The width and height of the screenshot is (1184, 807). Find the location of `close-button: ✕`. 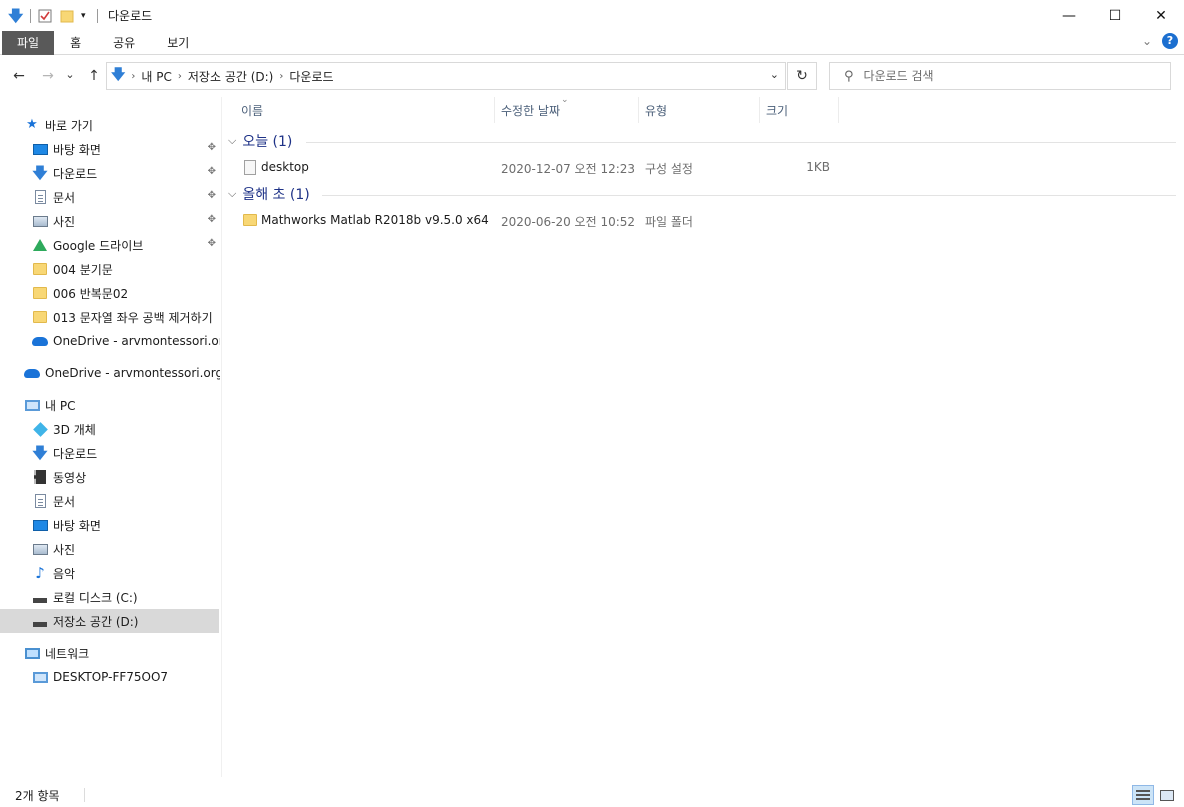

close-button: ✕ is located at coordinates (1161, 15).